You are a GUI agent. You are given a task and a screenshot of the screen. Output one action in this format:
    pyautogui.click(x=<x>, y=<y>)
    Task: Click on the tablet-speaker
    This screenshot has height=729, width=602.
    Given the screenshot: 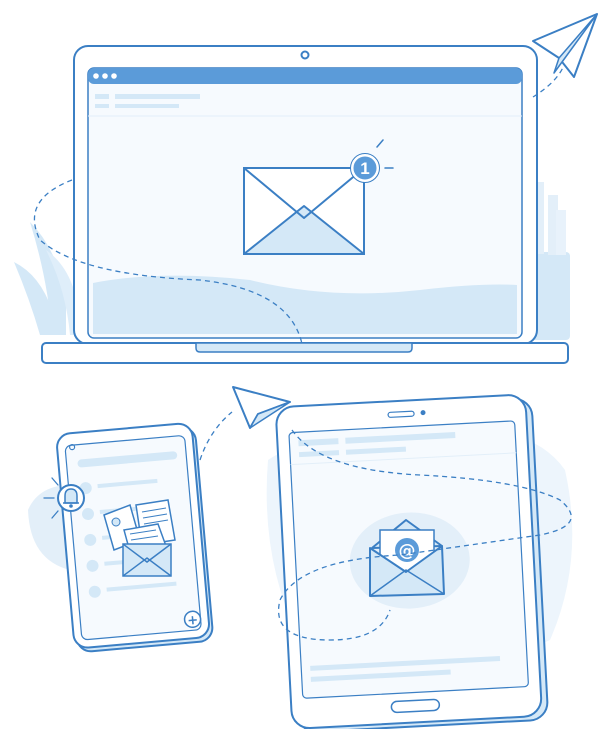 What is the action you would take?
    pyautogui.click(x=401, y=414)
    